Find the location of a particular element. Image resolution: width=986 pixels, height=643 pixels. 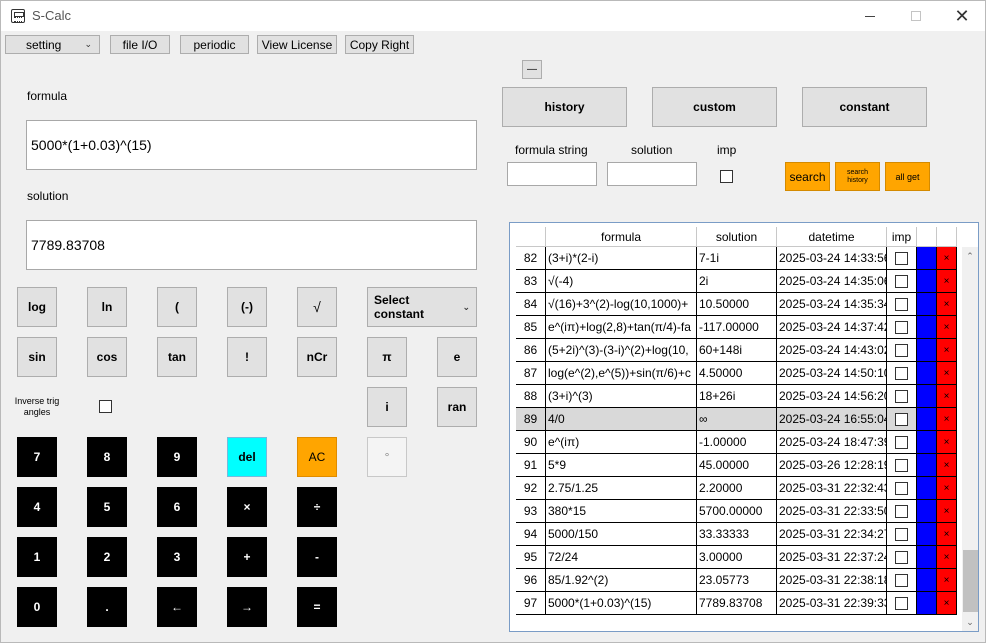

digit-3-key: 3 is located at coordinates (177, 557).